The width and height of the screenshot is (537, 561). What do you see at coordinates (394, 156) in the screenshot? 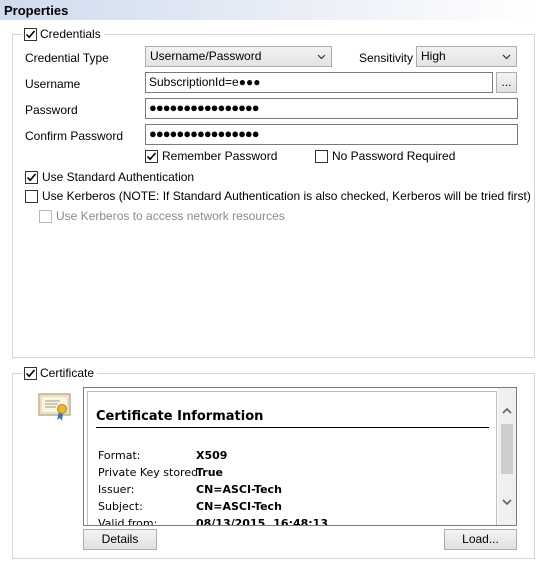
I see `no-password-label: No Password Required` at bounding box center [394, 156].